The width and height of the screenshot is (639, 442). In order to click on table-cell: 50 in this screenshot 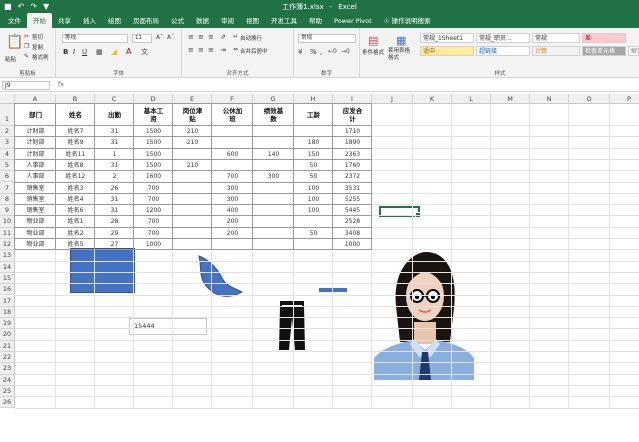, I will do `click(313, 233)`.